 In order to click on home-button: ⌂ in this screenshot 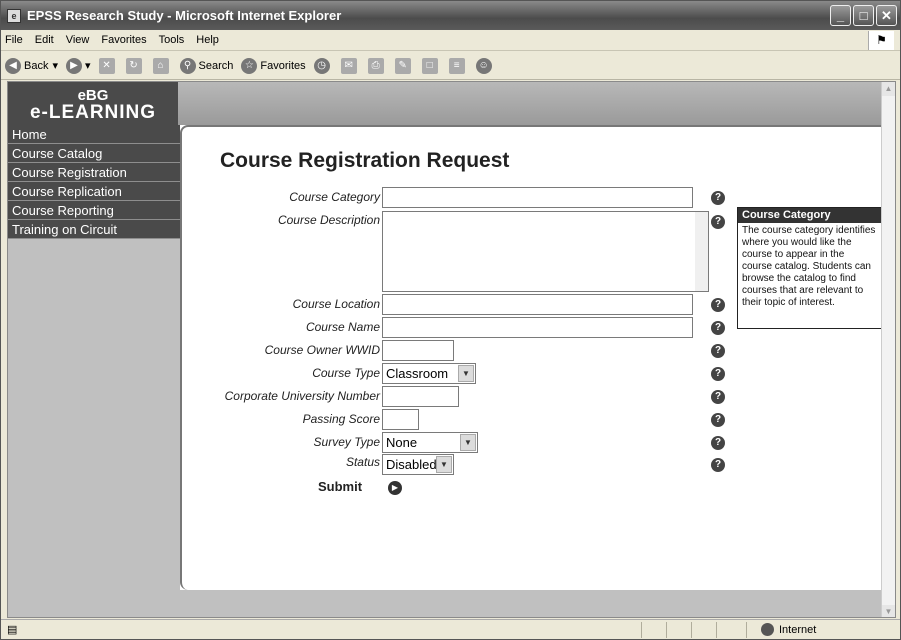, I will do `click(162, 65)`.